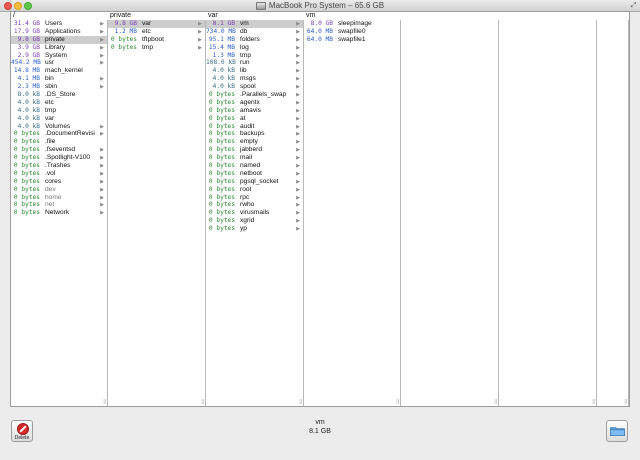 This screenshot has width=640, height=460. I want to click on list-item: 0 bytes cores ▶, so click(59, 182).